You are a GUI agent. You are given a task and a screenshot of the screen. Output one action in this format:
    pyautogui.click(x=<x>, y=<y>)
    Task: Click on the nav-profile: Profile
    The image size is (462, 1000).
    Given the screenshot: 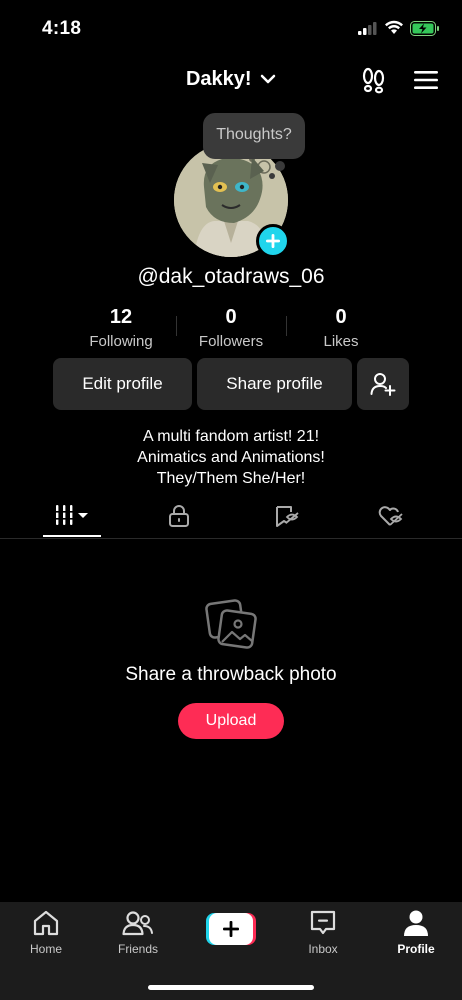 What is the action you would take?
    pyautogui.click(x=416, y=932)
    